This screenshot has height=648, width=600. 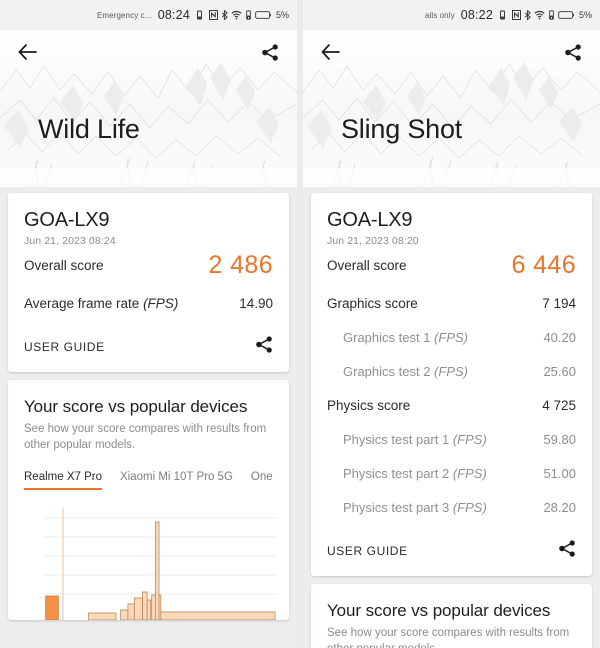 What do you see at coordinates (405, 337) in the screenshot?
I see `metric-label: Graphics test 1 (FPS)` at bounding box center [405, 337].